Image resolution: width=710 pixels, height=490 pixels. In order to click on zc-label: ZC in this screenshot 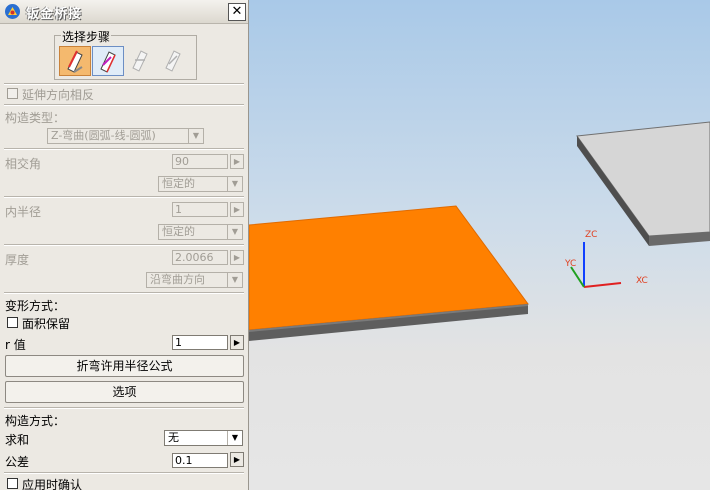, I will do `click(591, 235)`.